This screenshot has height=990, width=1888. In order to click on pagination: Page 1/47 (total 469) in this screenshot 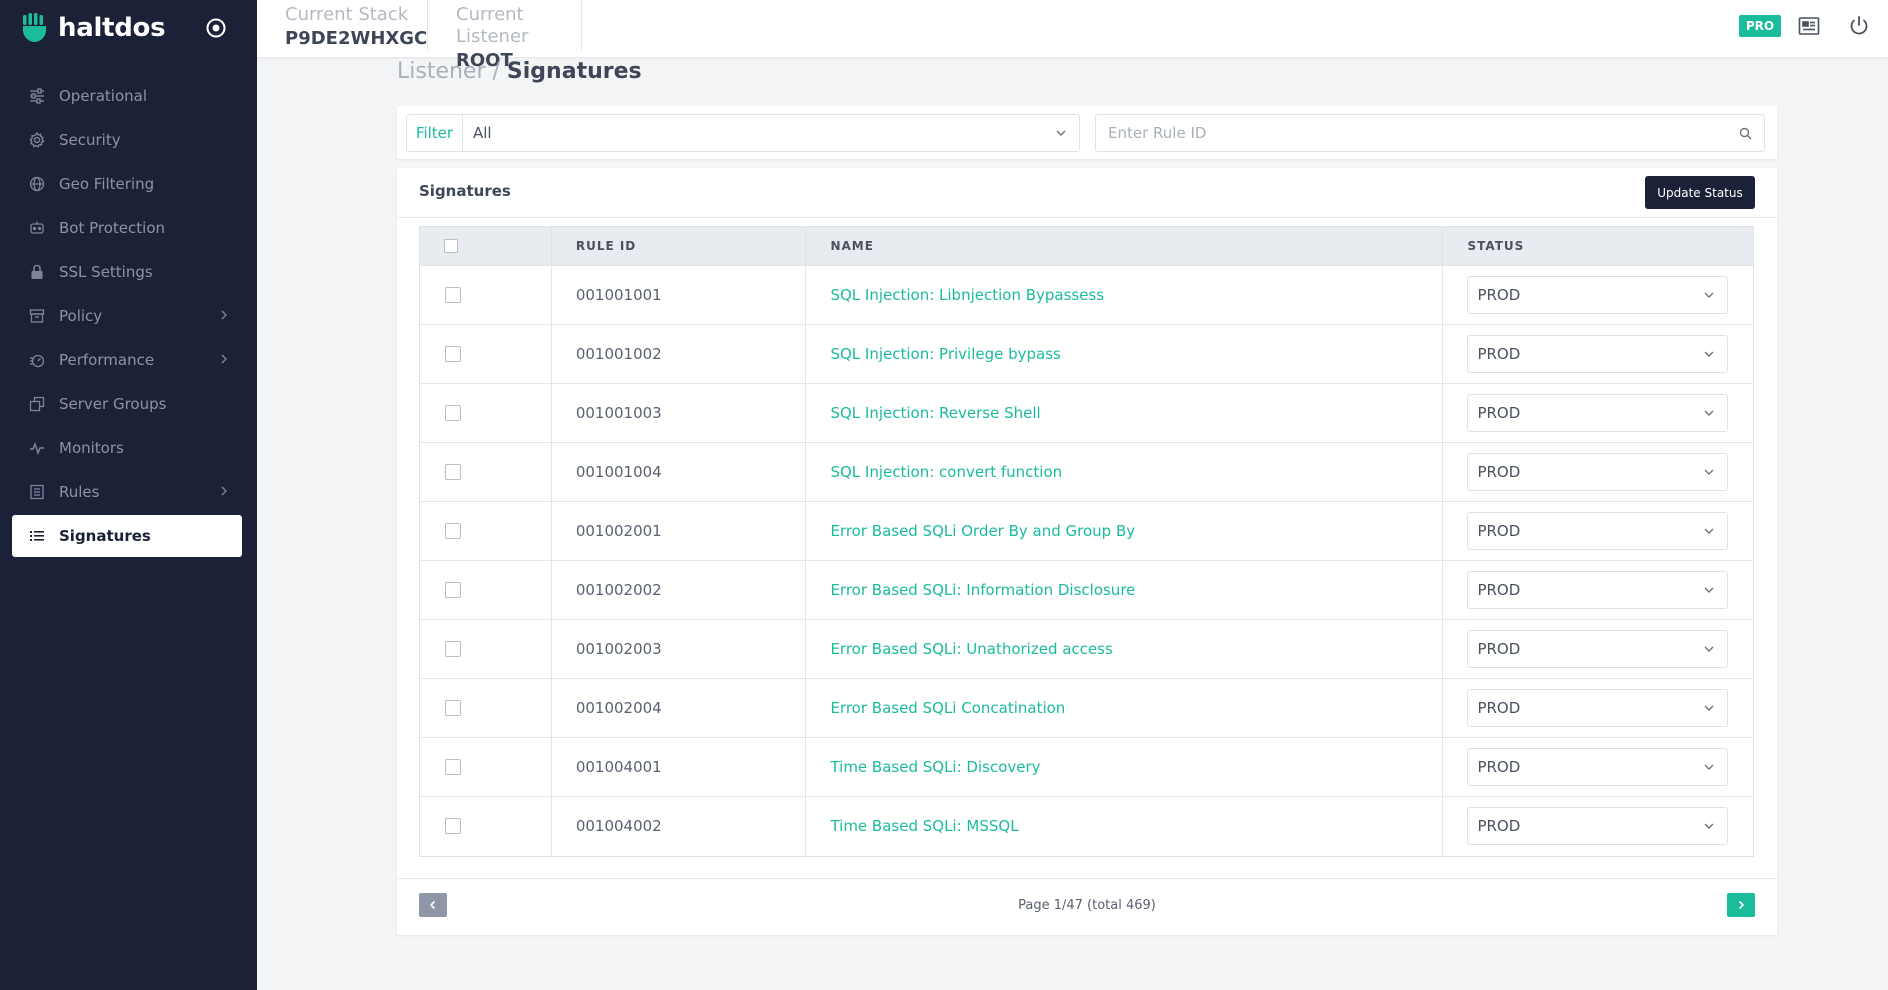, I will do `click(1087, 906)`.